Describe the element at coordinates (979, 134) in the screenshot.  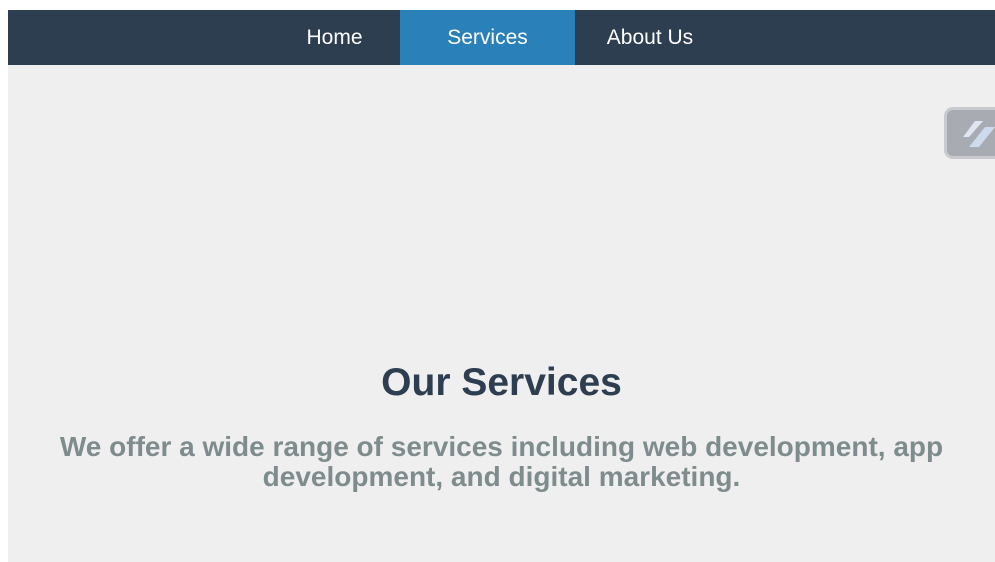
I see `link-stripes-icon` at that location.